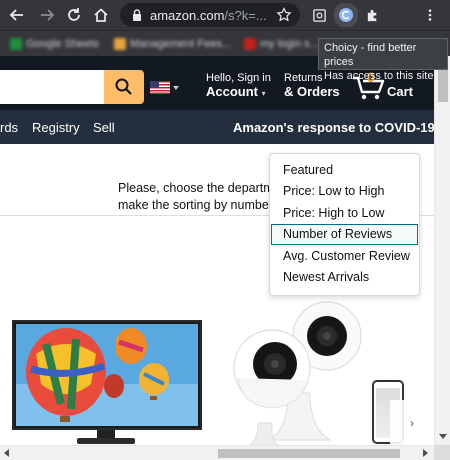 This screenshot has width=450, height=460. Describe the element at coordinates (101, 15) in the screenshot. I see `home-icon` at that location.